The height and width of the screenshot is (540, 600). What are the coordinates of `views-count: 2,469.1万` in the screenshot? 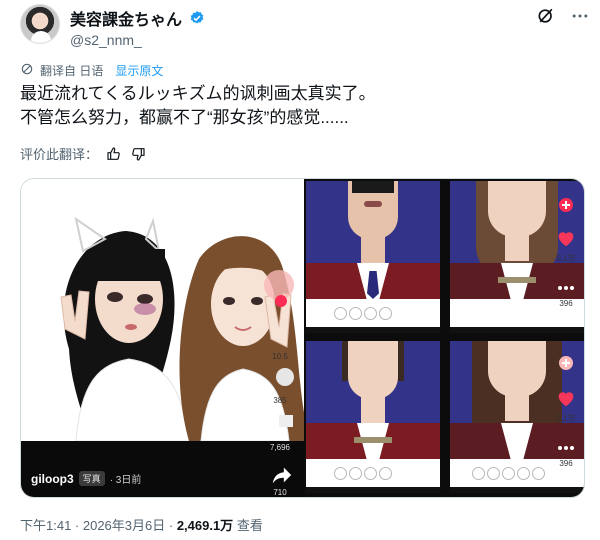 It's located at (205, 525).